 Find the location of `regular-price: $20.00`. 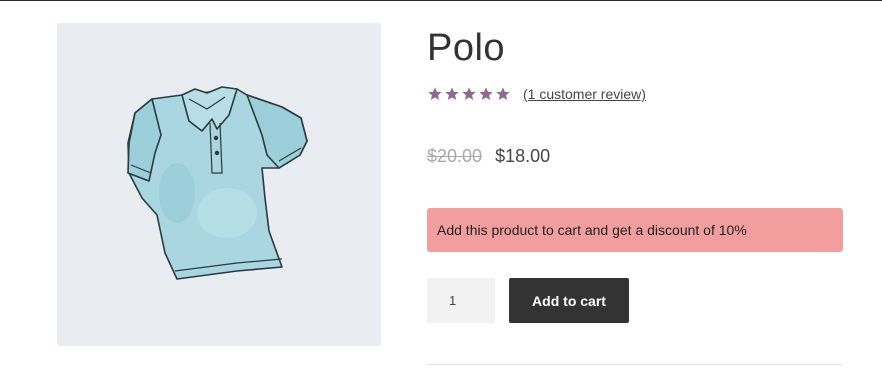

regular-price: $20.00 is located at coordinates (455, 156).